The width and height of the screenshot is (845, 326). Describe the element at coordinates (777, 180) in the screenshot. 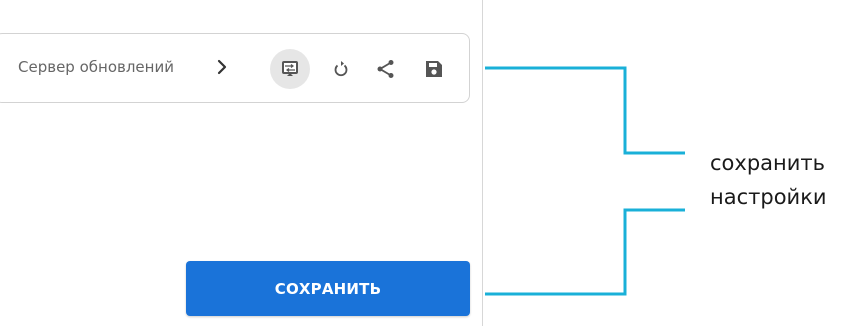

I see `callout-text: сохранить настройки` at that location.